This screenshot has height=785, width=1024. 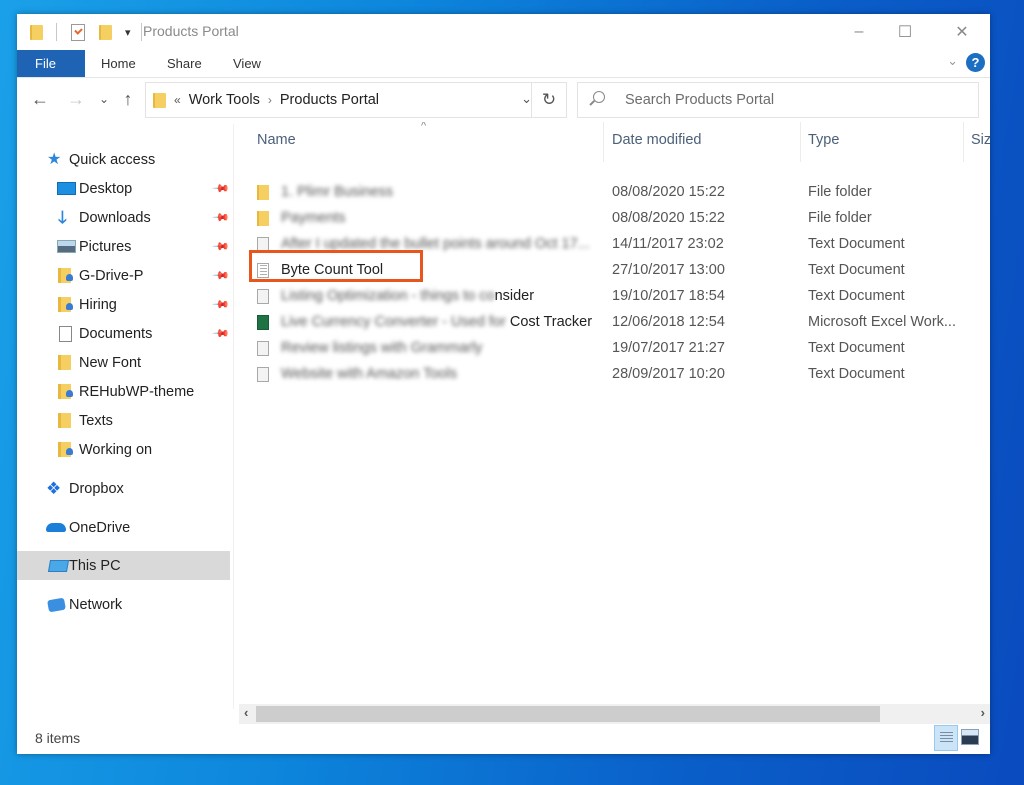 What do you see at coordinates (104, 99) in the screenshot?
I see `recent-locations-button: ⌄` at bounding box center [104, 99].